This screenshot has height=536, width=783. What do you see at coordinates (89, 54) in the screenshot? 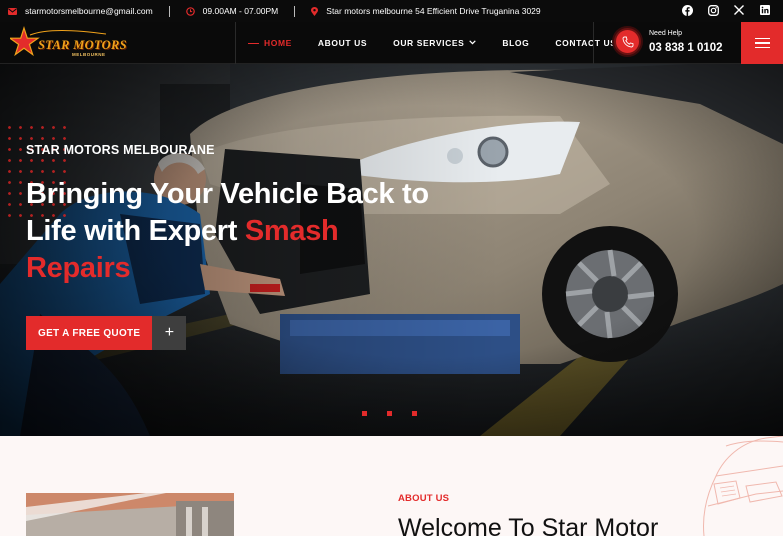
I see `logo-subtitle: MELBOURNE` at bounding box center [89, 54].